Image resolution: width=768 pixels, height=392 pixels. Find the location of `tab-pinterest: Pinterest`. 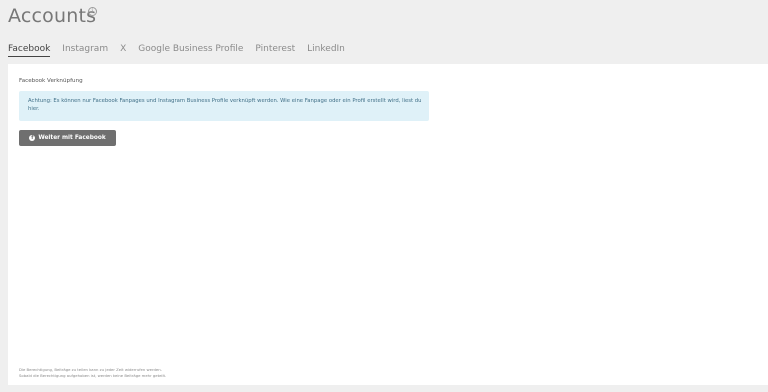

tab-pinterest: Pinterest is located at coordinates (275, 49).